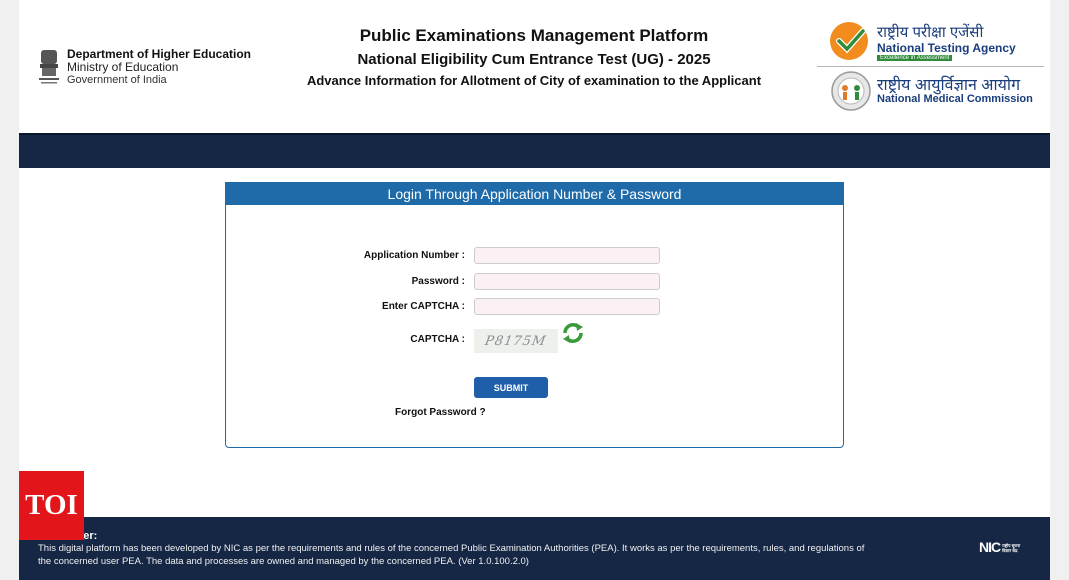 Image resolution: width=1069 pixels, height=580 pixels. What do you see at coordinates (567, 306) in the screenshot?
I see `captcha-input` at bounding box center [567, 306].